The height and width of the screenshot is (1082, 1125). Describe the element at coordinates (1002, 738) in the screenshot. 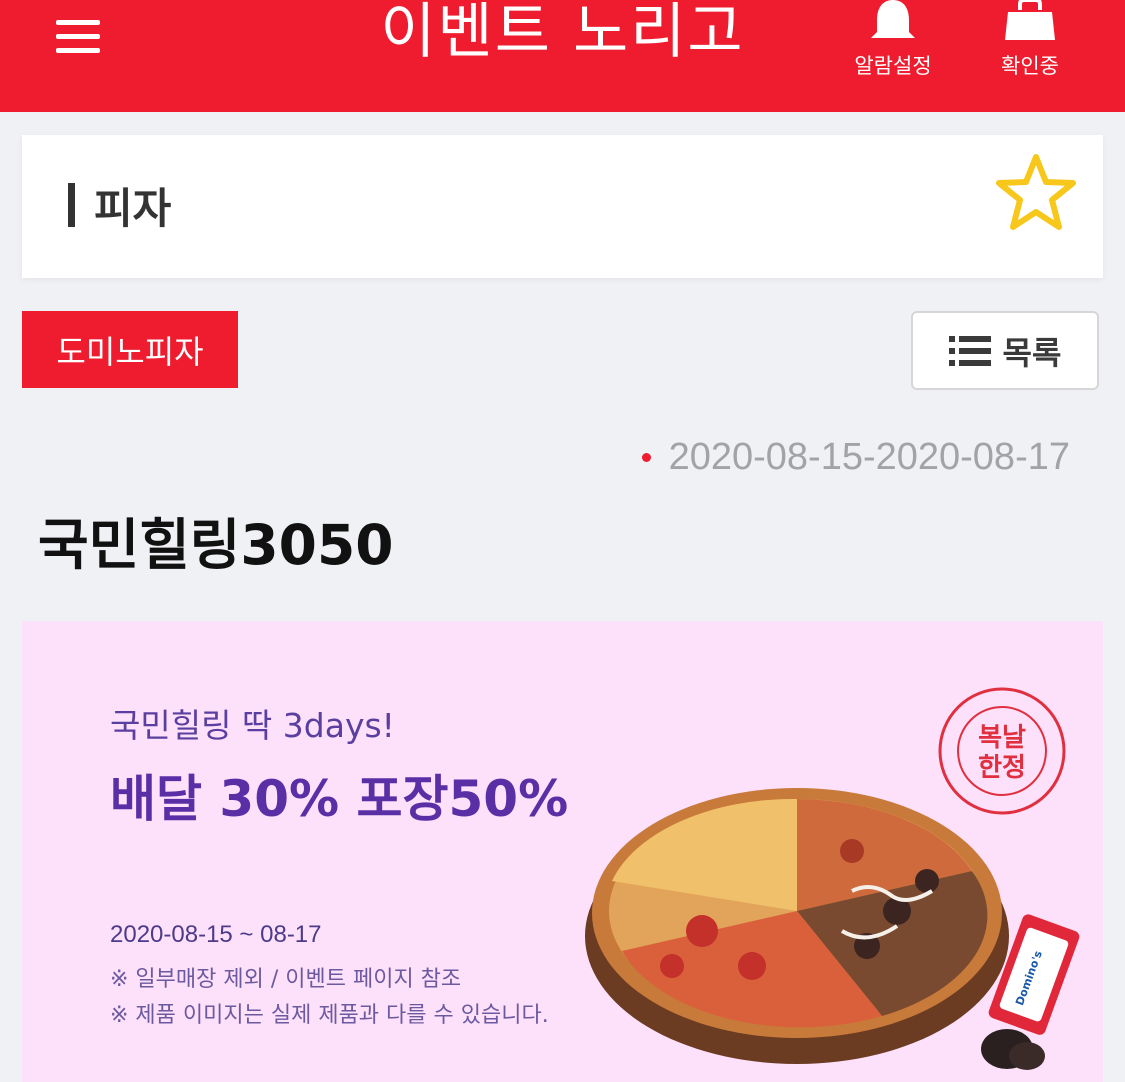

I see `stamp-text: 복날` at that location.